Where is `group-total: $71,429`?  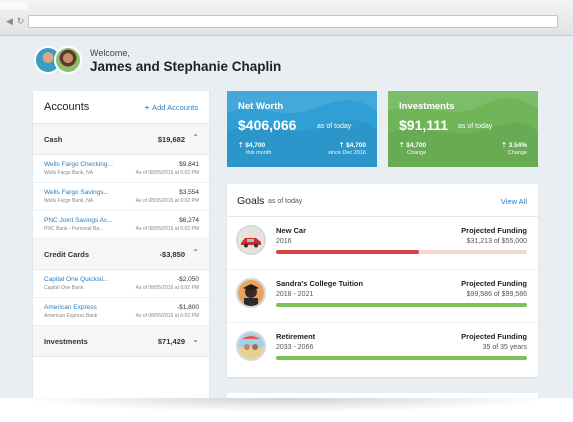 group-total: $71,429 is located at coordinates (171, 341).